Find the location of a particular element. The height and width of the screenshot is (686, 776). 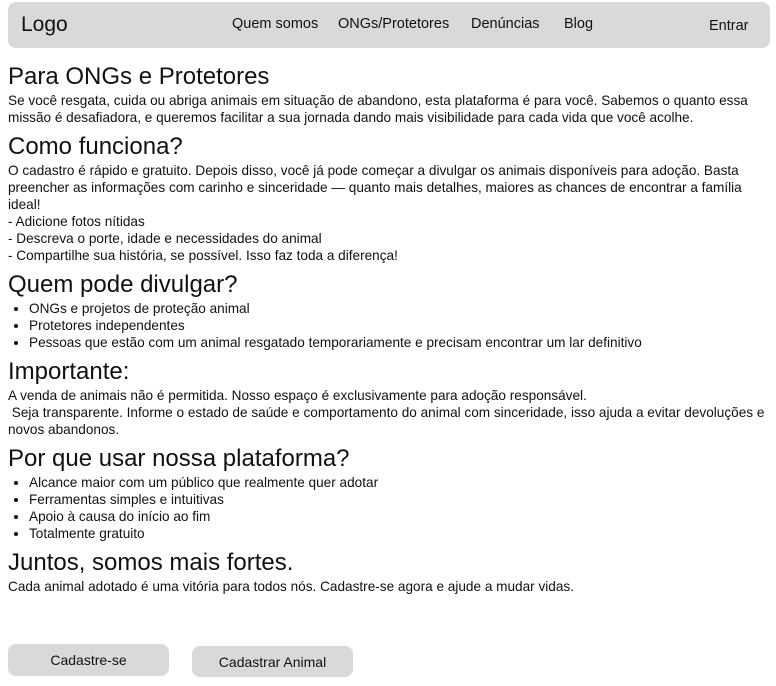

nav-ongs-protetores: ONGs/Protetores is located at coordinates (393, 24).